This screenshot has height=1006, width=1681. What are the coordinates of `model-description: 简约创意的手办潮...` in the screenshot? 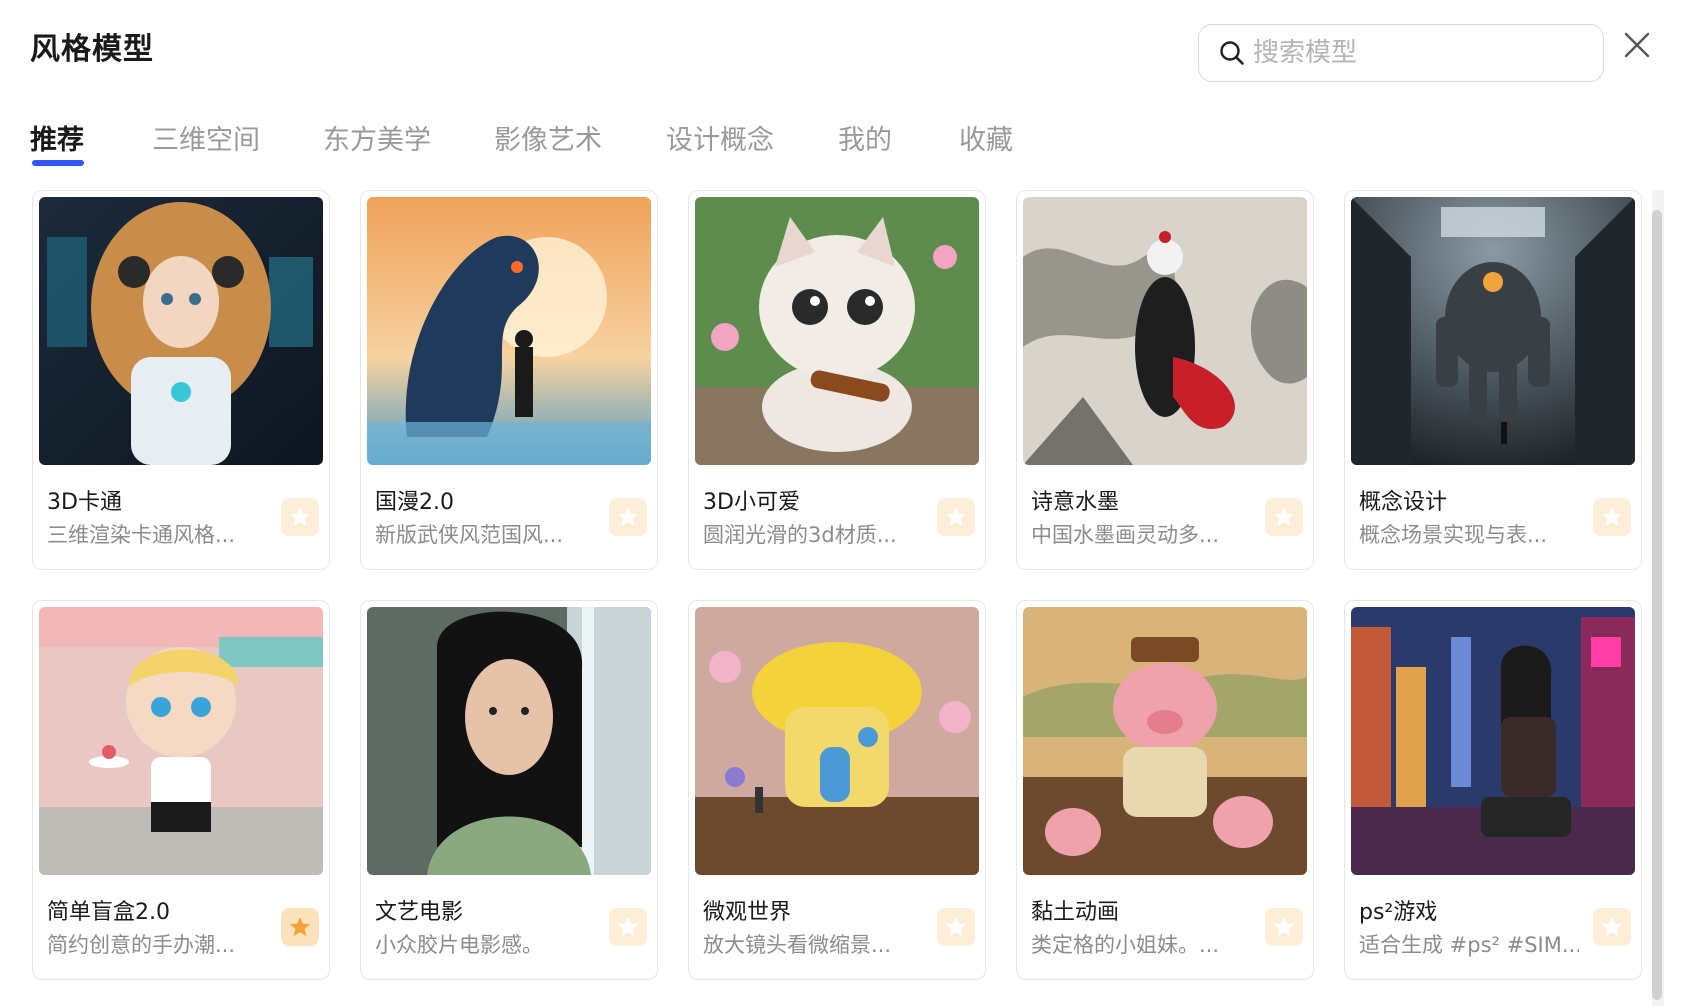 It's located at (141, 945).